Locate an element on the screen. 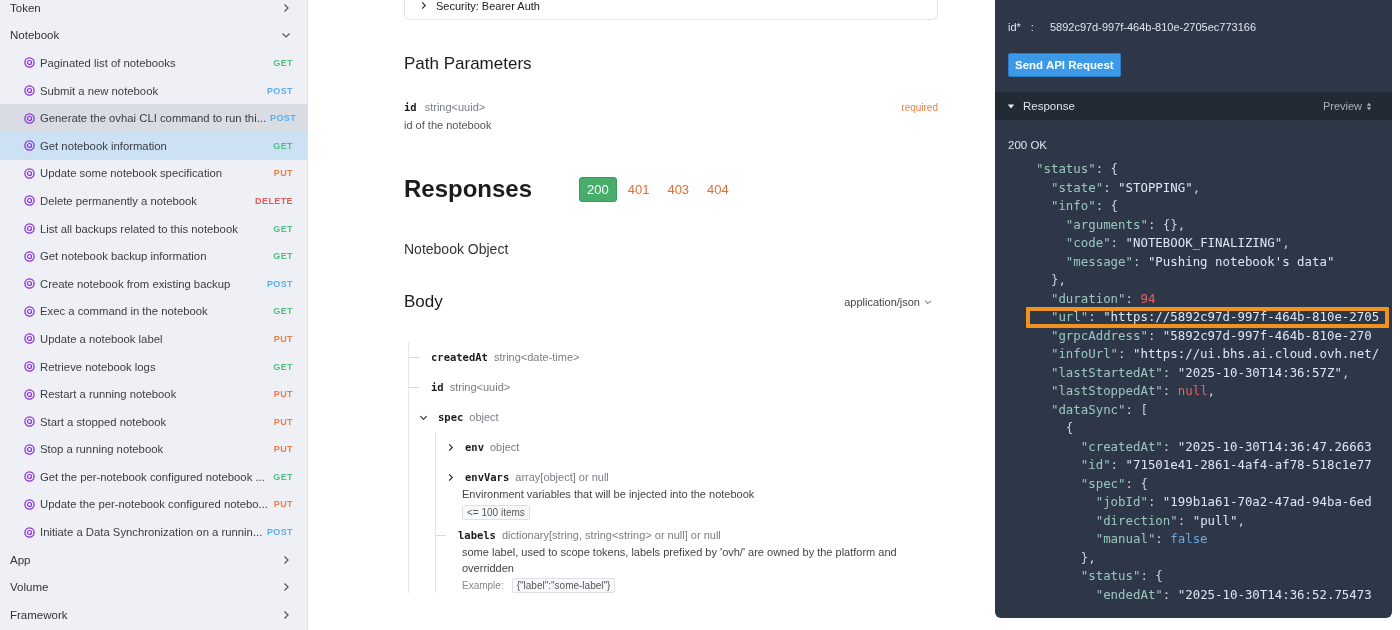 This screenshot has height=630, width=1400. view-selector: Preview is located at coordinates (1347, 106).